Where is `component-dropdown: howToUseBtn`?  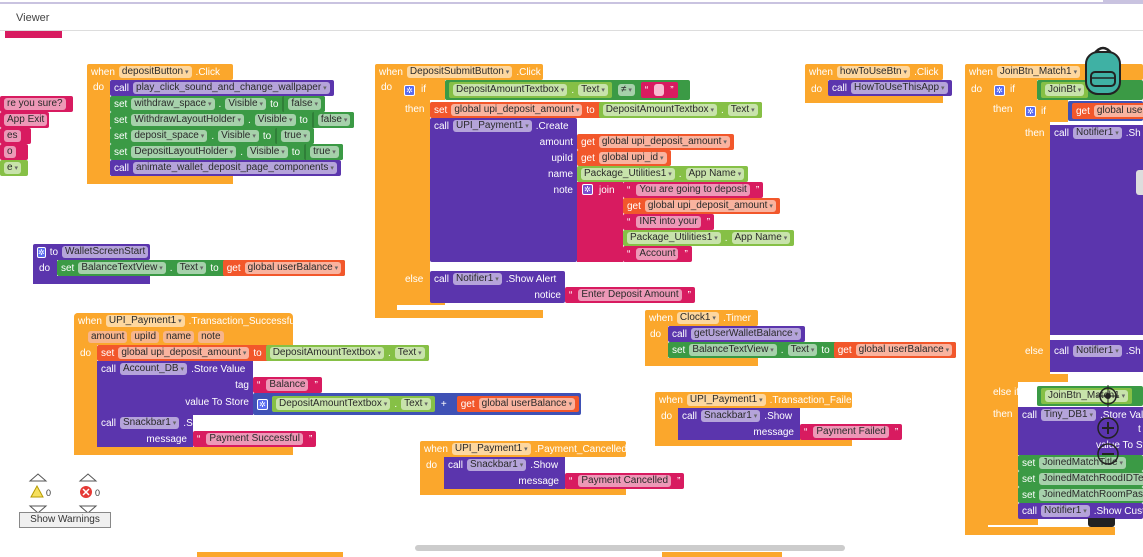 component-dropdown: howToUseBtn is located at coordinates (873, 72).